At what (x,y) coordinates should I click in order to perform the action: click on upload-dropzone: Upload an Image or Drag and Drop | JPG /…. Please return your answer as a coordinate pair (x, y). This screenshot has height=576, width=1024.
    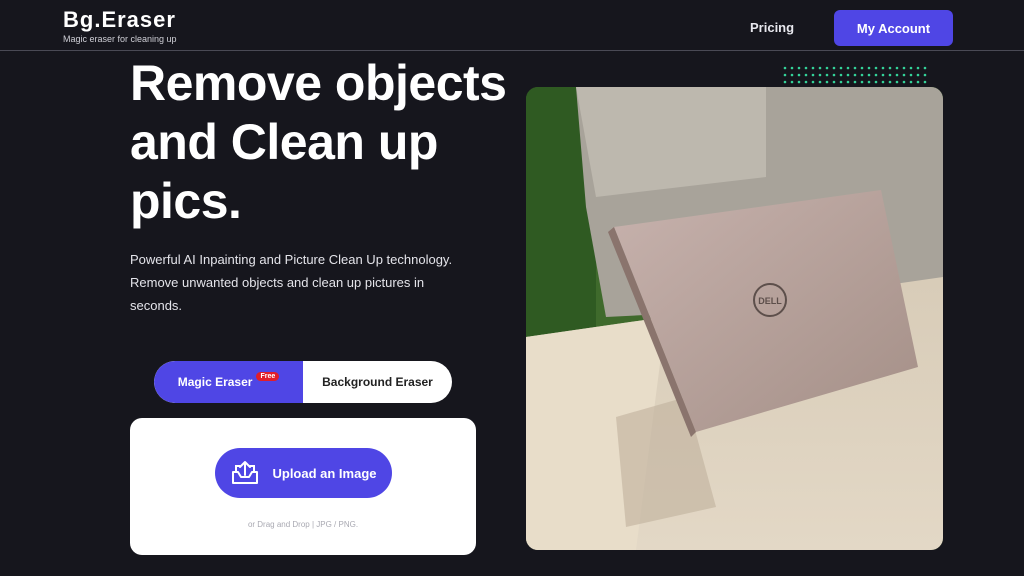
    Looking at the image, I should click on (303, 486).